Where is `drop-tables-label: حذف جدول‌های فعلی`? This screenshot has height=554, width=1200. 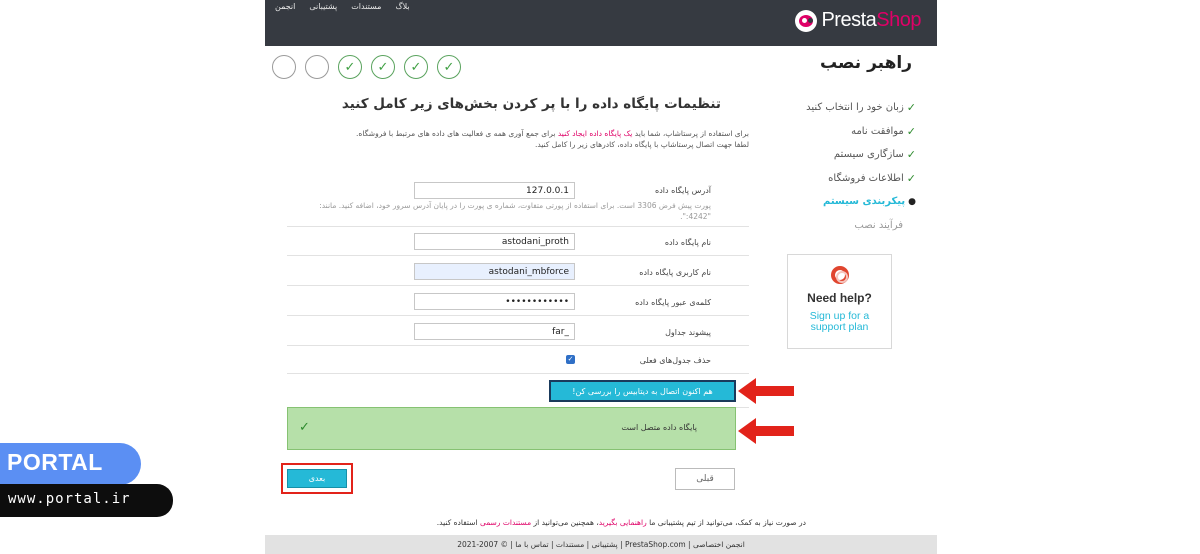
drop-tables-label: حذف جدول‌های فعلی is located at coordinates (675, 360).